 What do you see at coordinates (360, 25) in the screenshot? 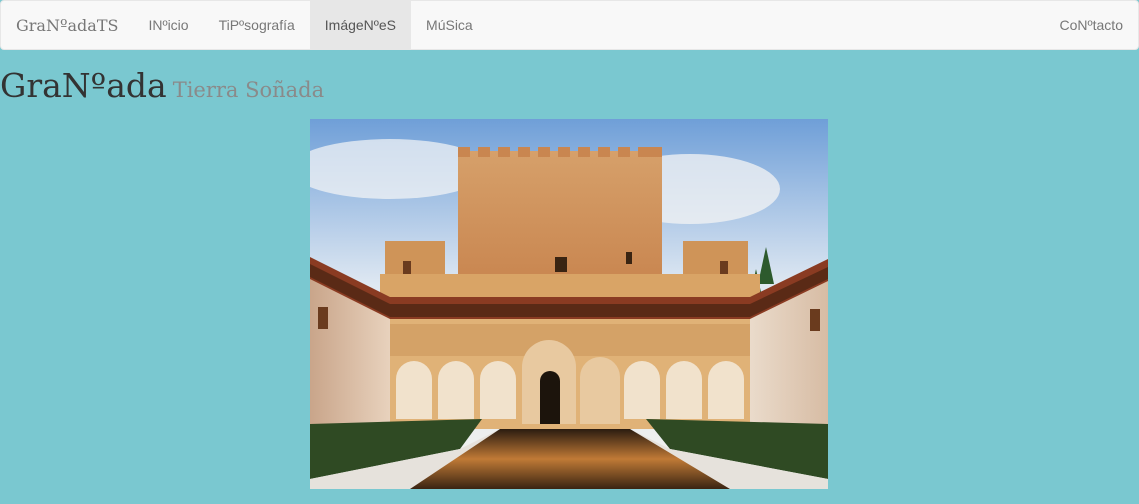
I see `nav-item-imagenes: ImágeNºeS` at bounding box center [360, 25].